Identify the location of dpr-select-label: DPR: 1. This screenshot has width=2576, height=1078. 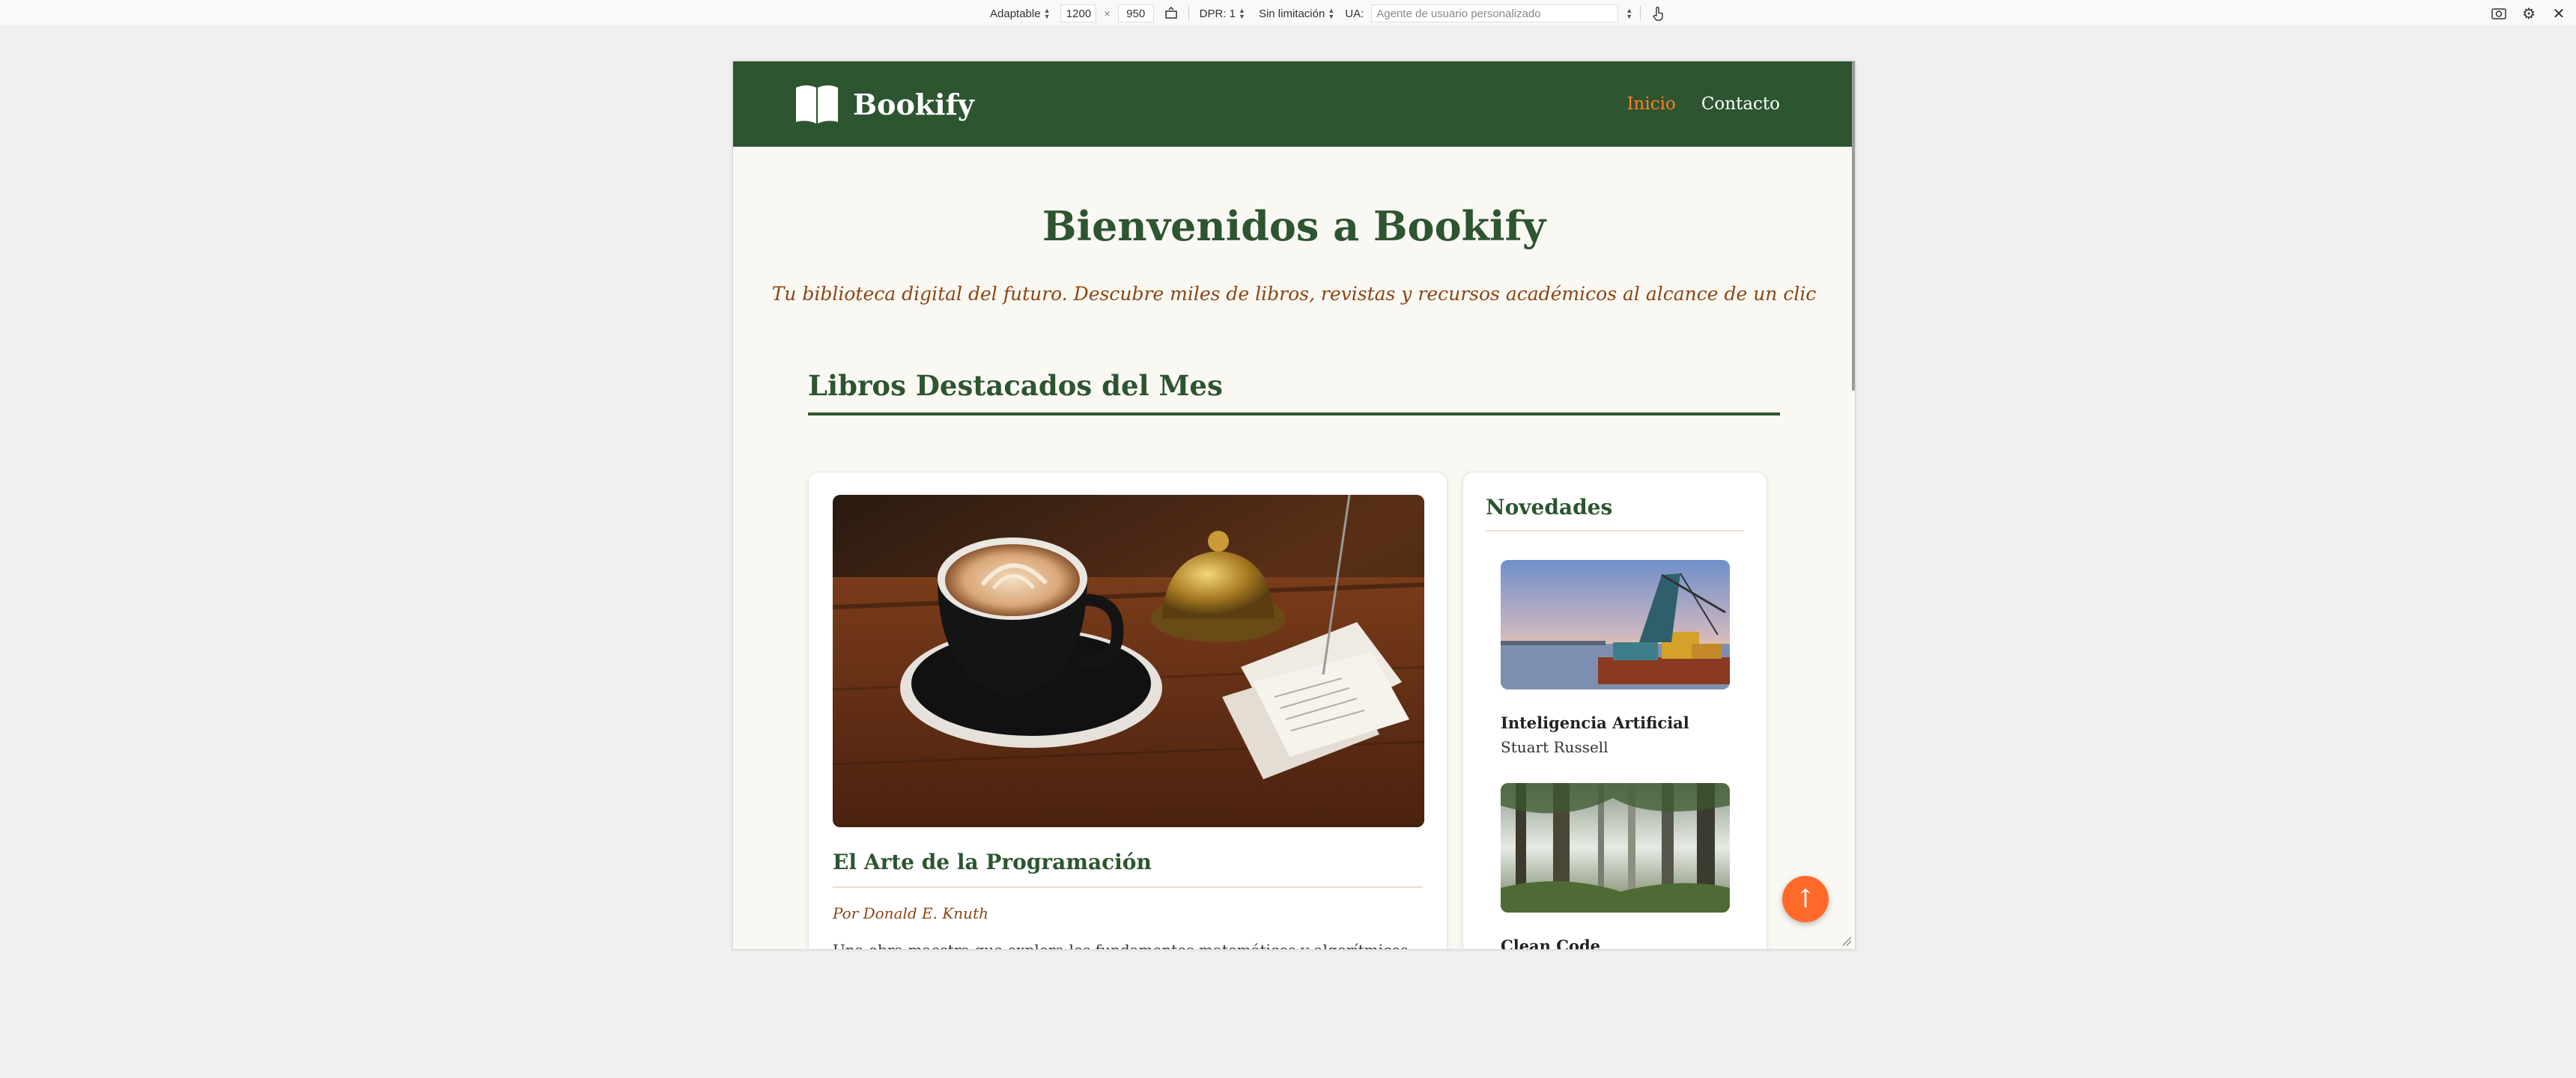
(1217, 13).